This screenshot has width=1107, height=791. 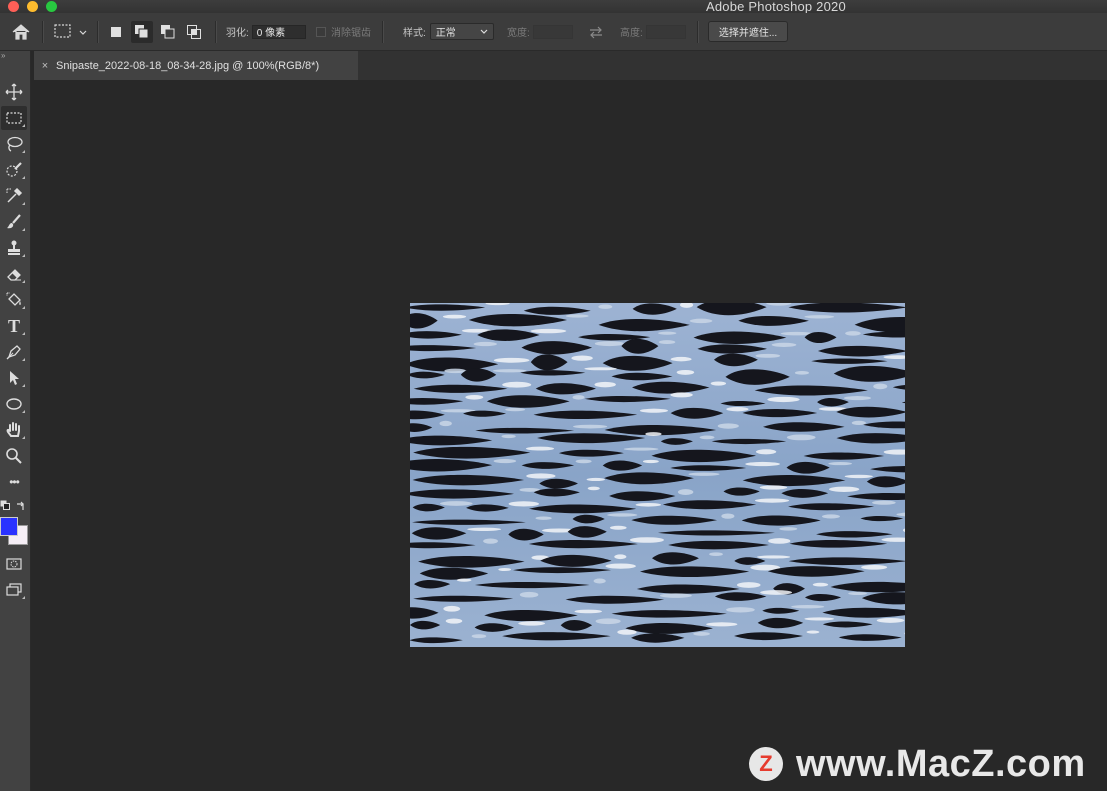 I want to click on type-icon: T, so click(x=13, y=325).